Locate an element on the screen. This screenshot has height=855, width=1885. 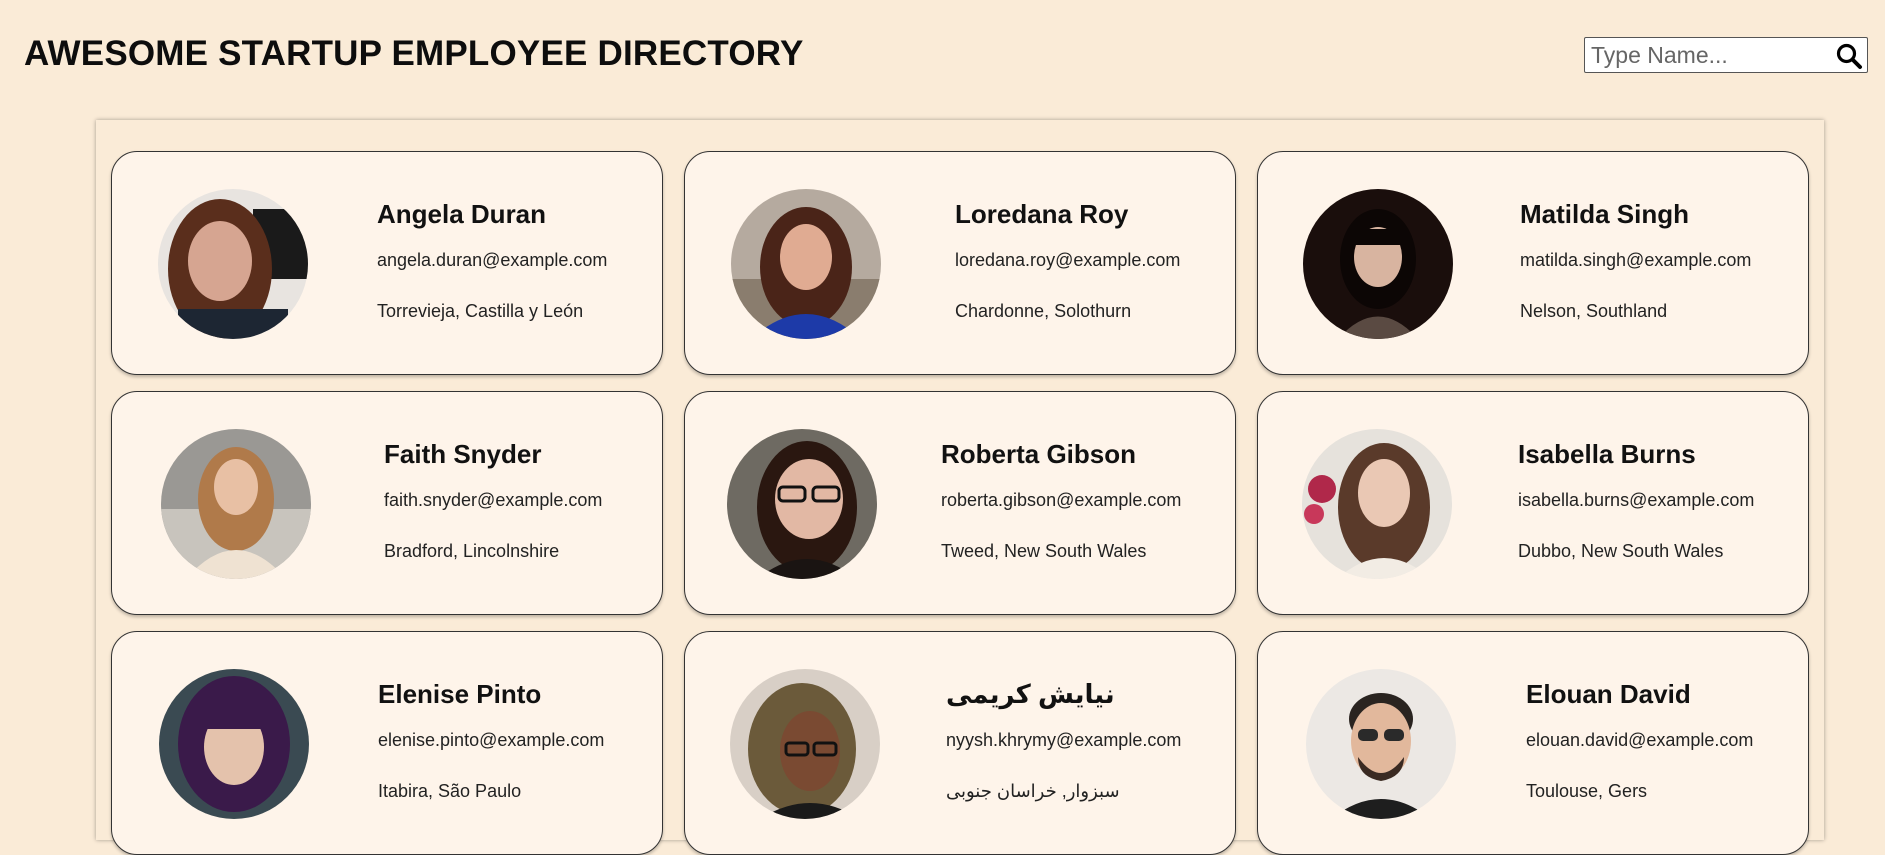
search-box is located at coordinates (1726, 55).